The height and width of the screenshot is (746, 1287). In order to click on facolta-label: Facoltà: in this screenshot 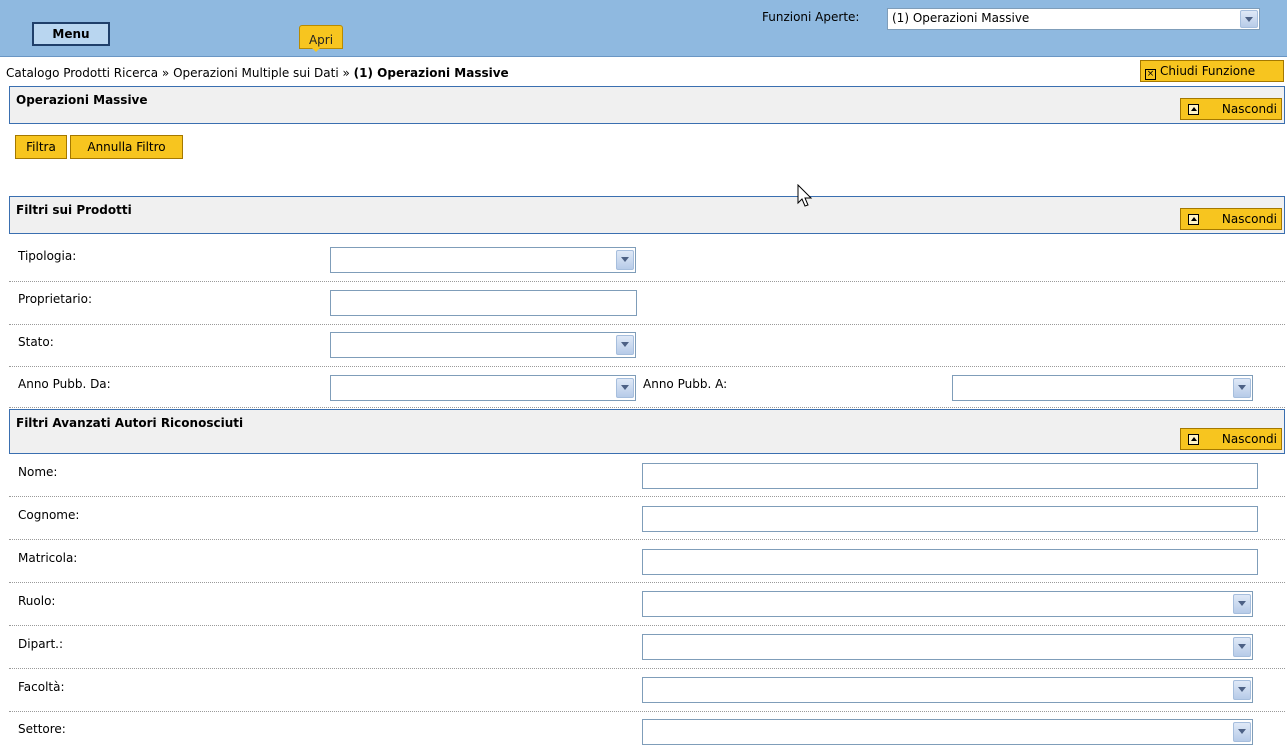, I will do `click(41, 687)`.